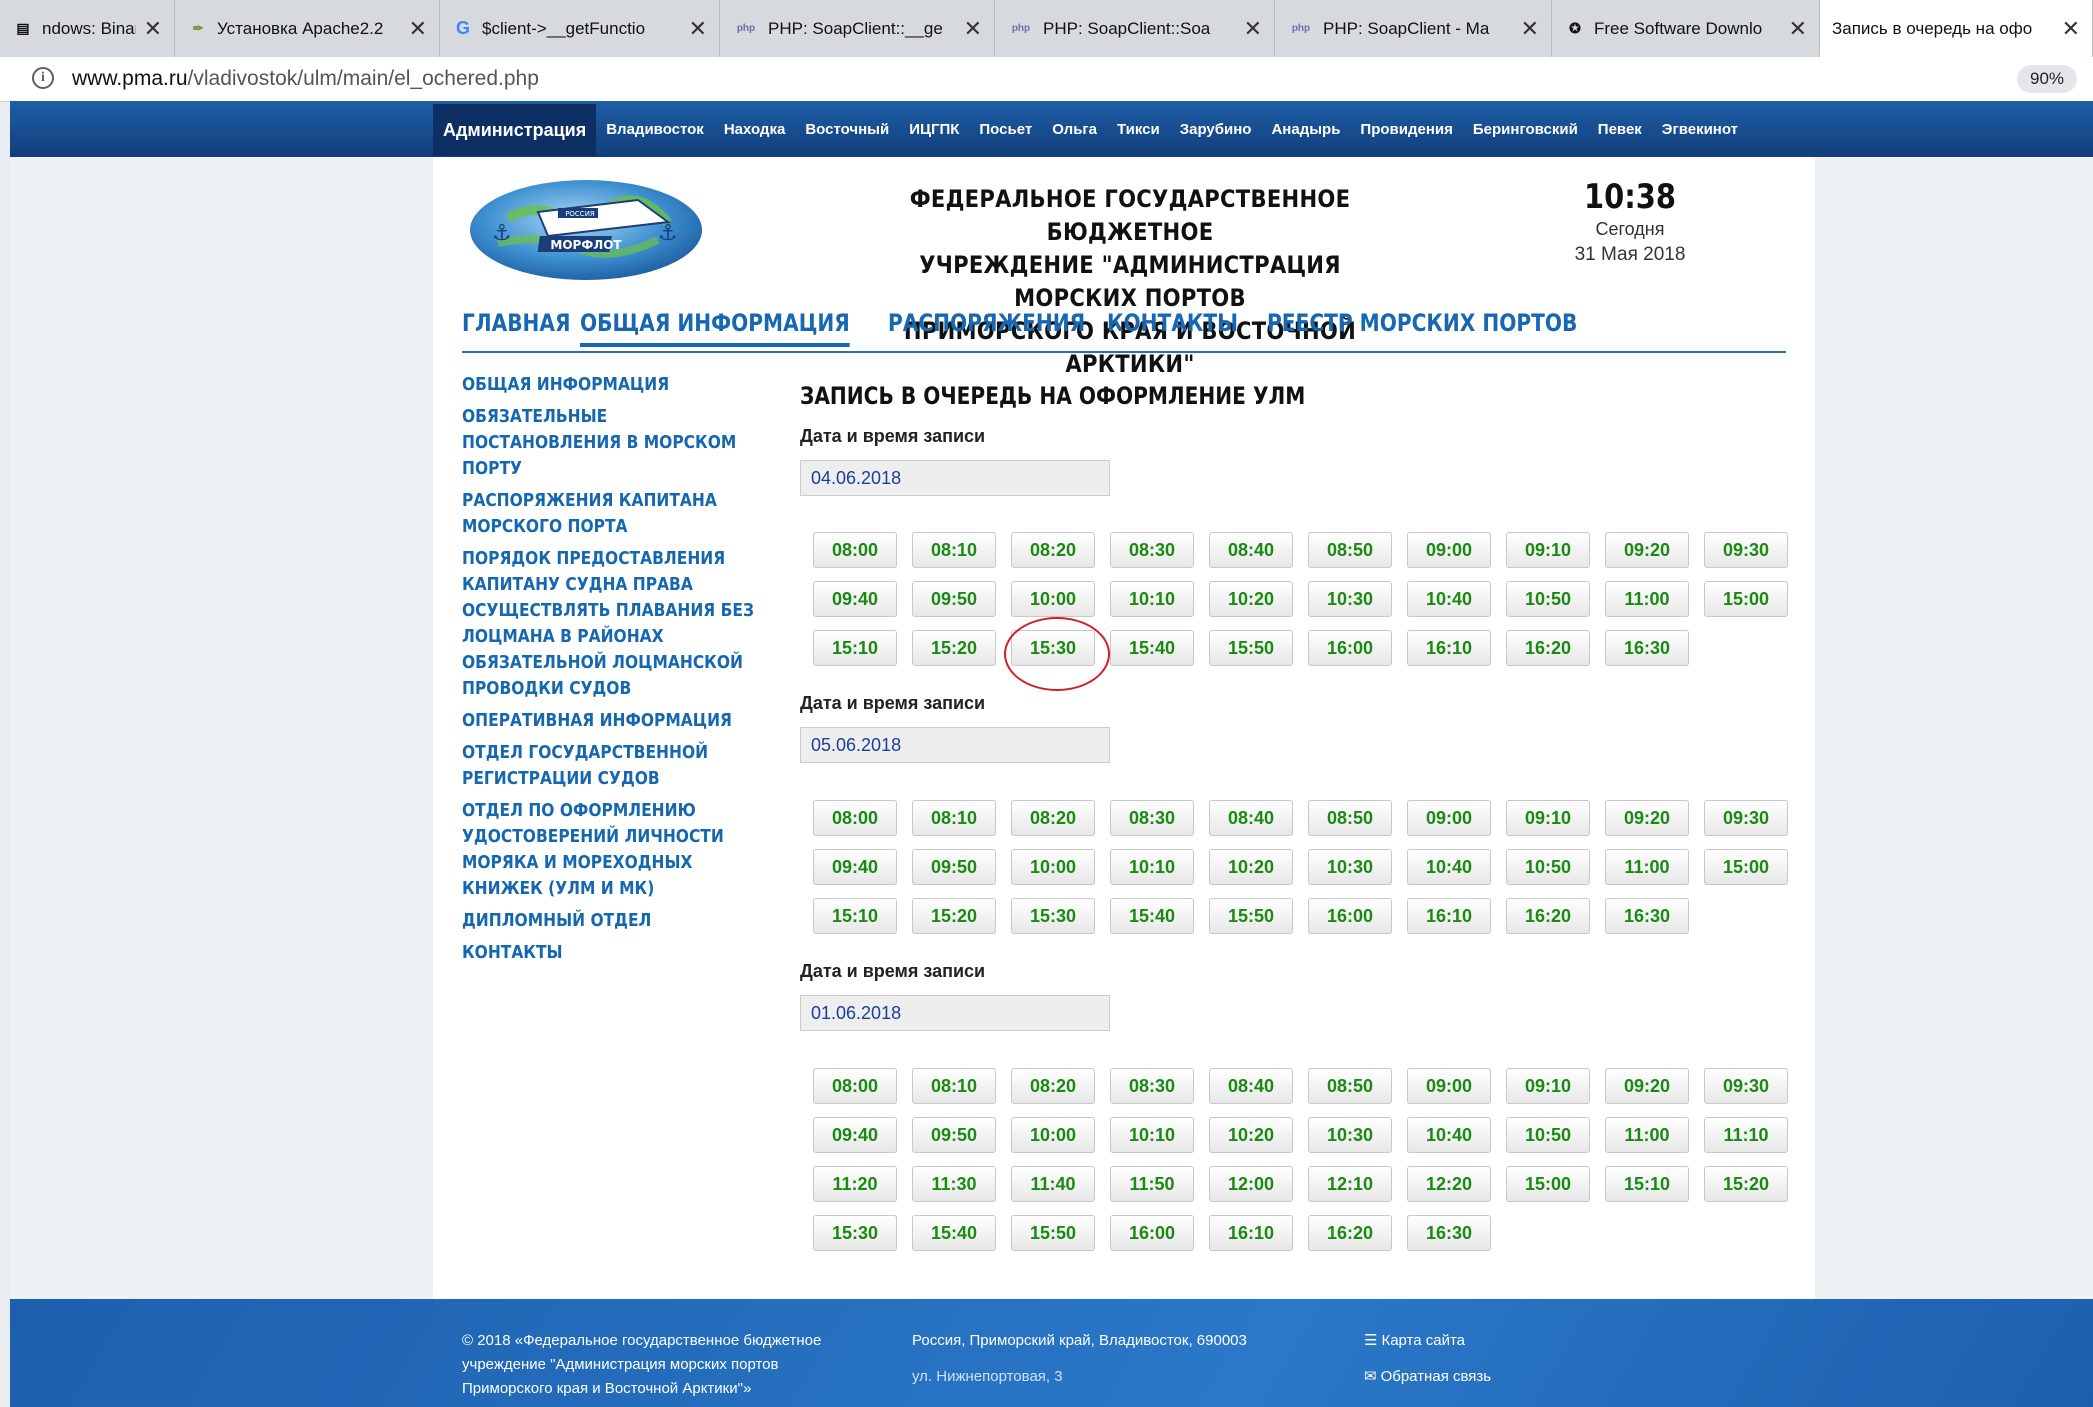 This screenshot has height=1407, width=2093. I want to click on browser-tab: php PHP: SoapClient::__ge ✕, so click(857, 28).